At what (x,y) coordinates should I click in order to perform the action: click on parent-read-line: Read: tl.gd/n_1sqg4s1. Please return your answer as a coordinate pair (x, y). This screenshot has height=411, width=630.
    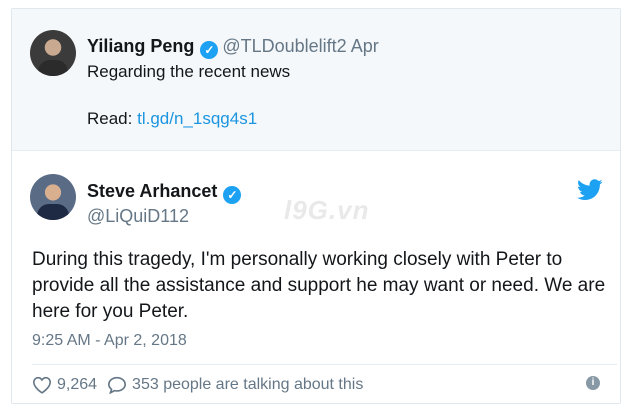
    Looking at the image, I should click on (172, 119).